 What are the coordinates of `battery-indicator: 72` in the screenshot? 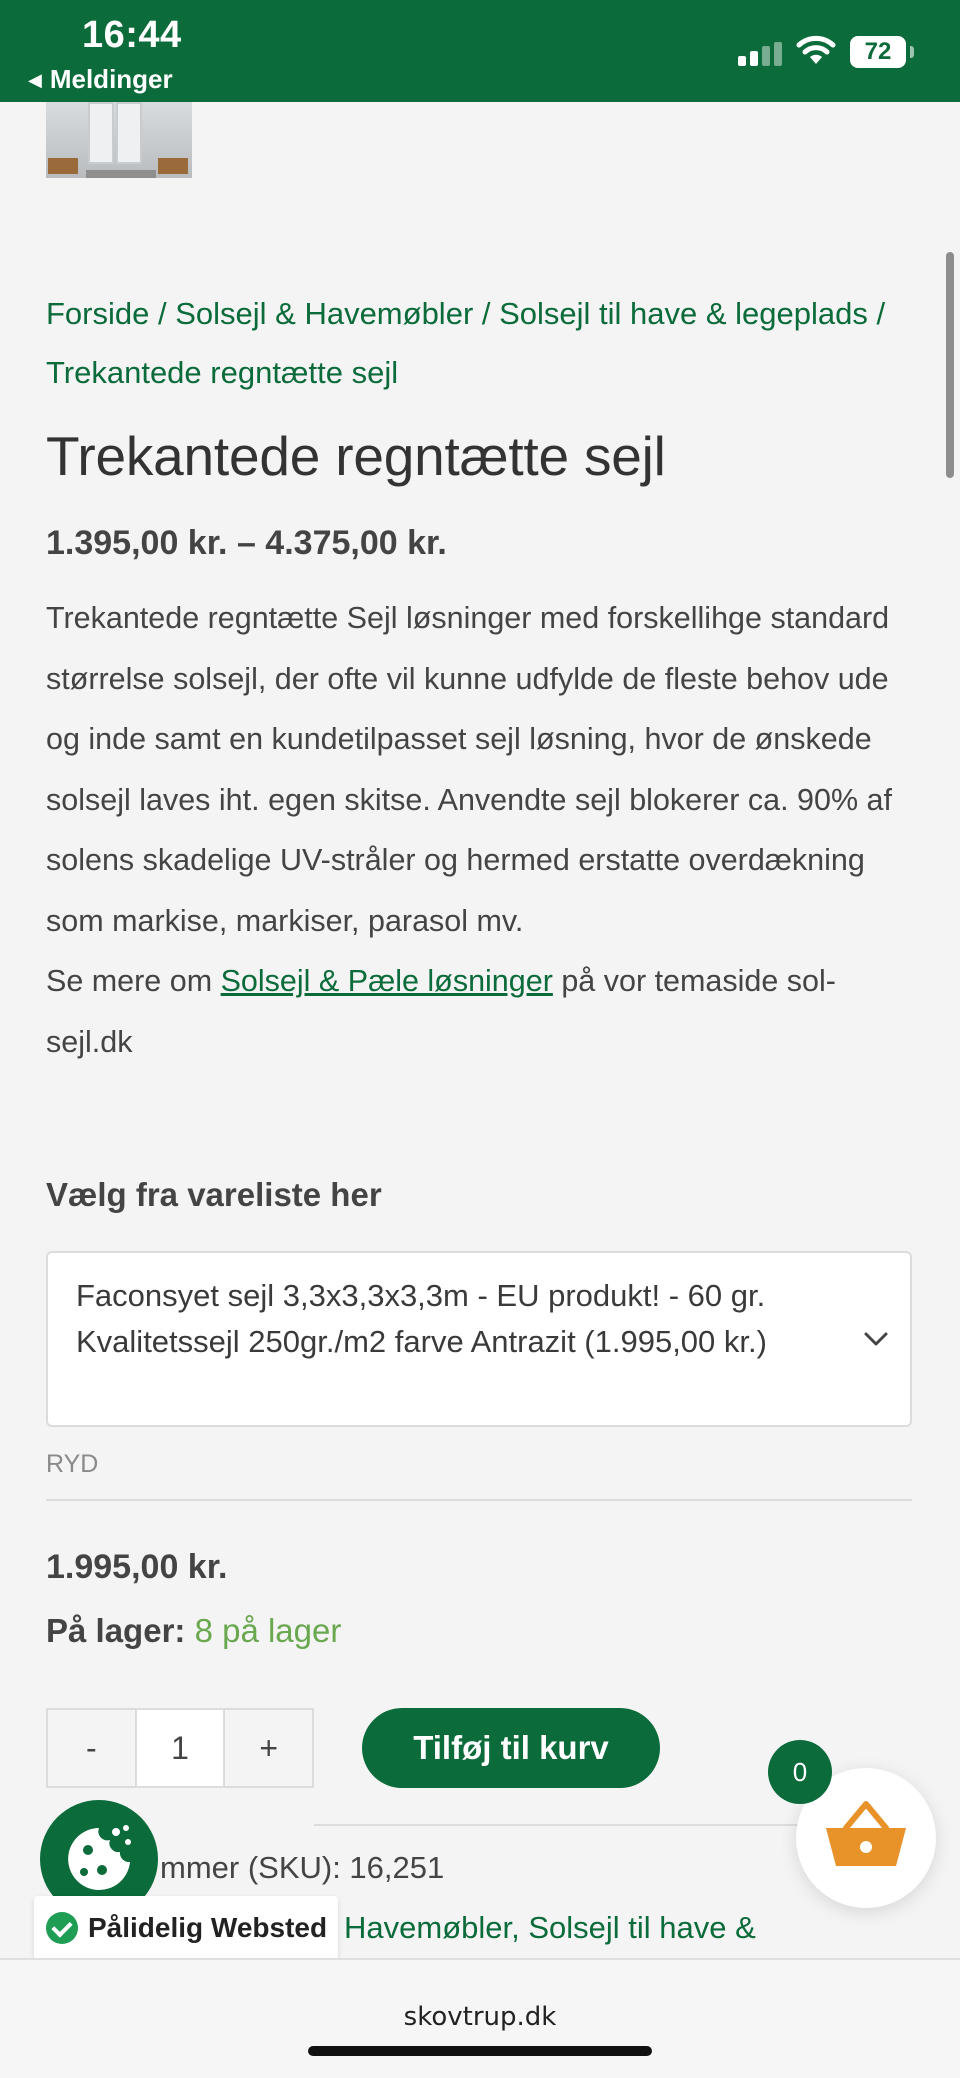 It's located at (882, 52).